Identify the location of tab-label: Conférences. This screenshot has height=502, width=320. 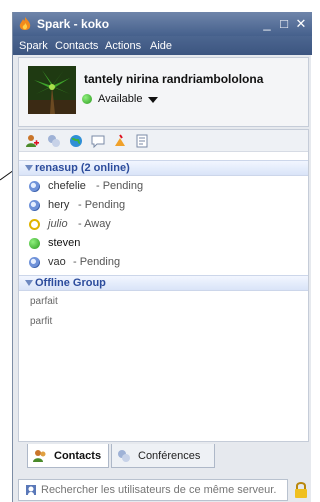
(169, 456).